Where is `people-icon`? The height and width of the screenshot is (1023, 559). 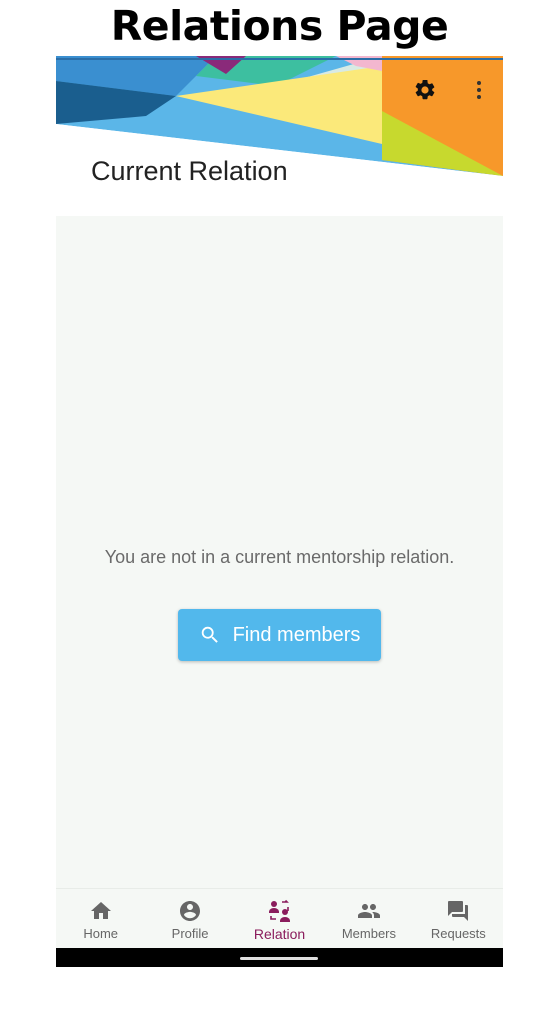
people-icon is located at coordinates (368, 911).